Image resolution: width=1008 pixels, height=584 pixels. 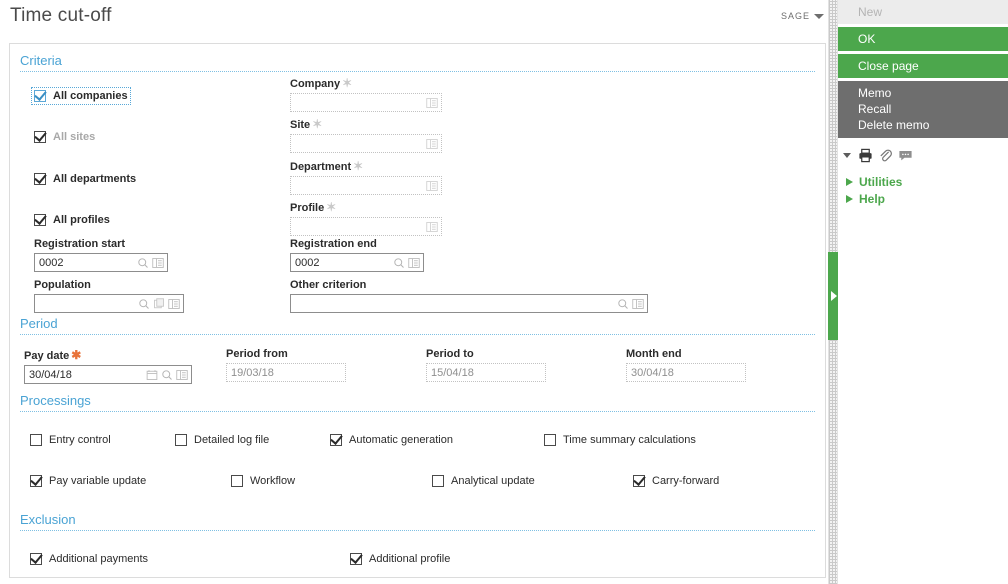 I want to click on registration-start-input: 0002, so click(x=101, y=262).